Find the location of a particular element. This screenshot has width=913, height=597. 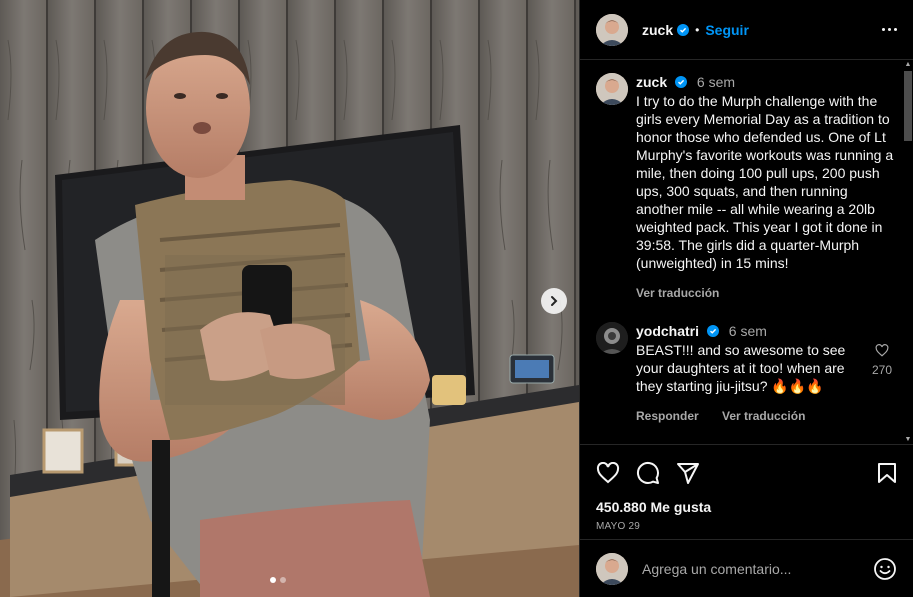

scroll-up-arrow: ▲ is located at coordinates (908, 65).